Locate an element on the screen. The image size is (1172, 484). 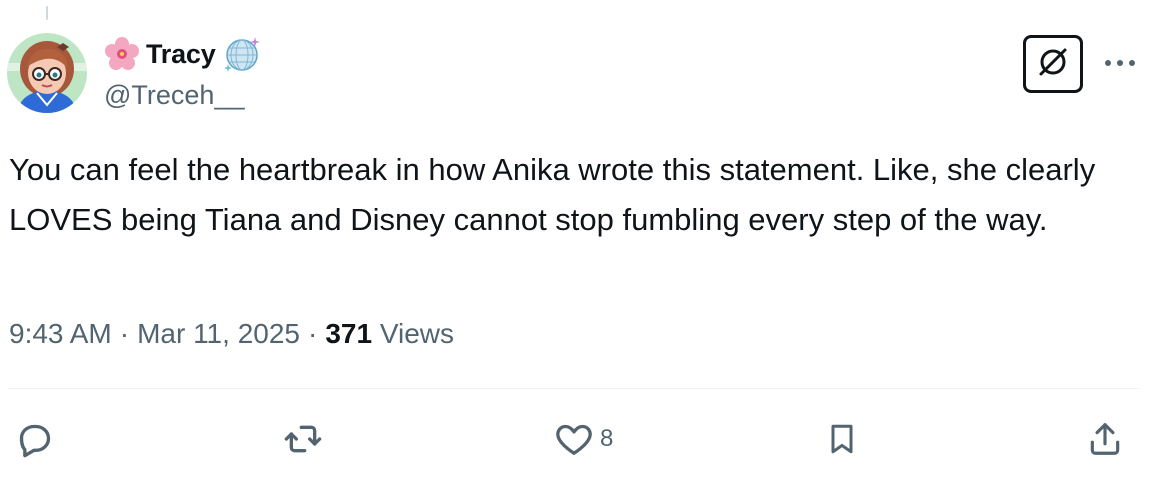
reply-icon is located at coordinates (34, 439).